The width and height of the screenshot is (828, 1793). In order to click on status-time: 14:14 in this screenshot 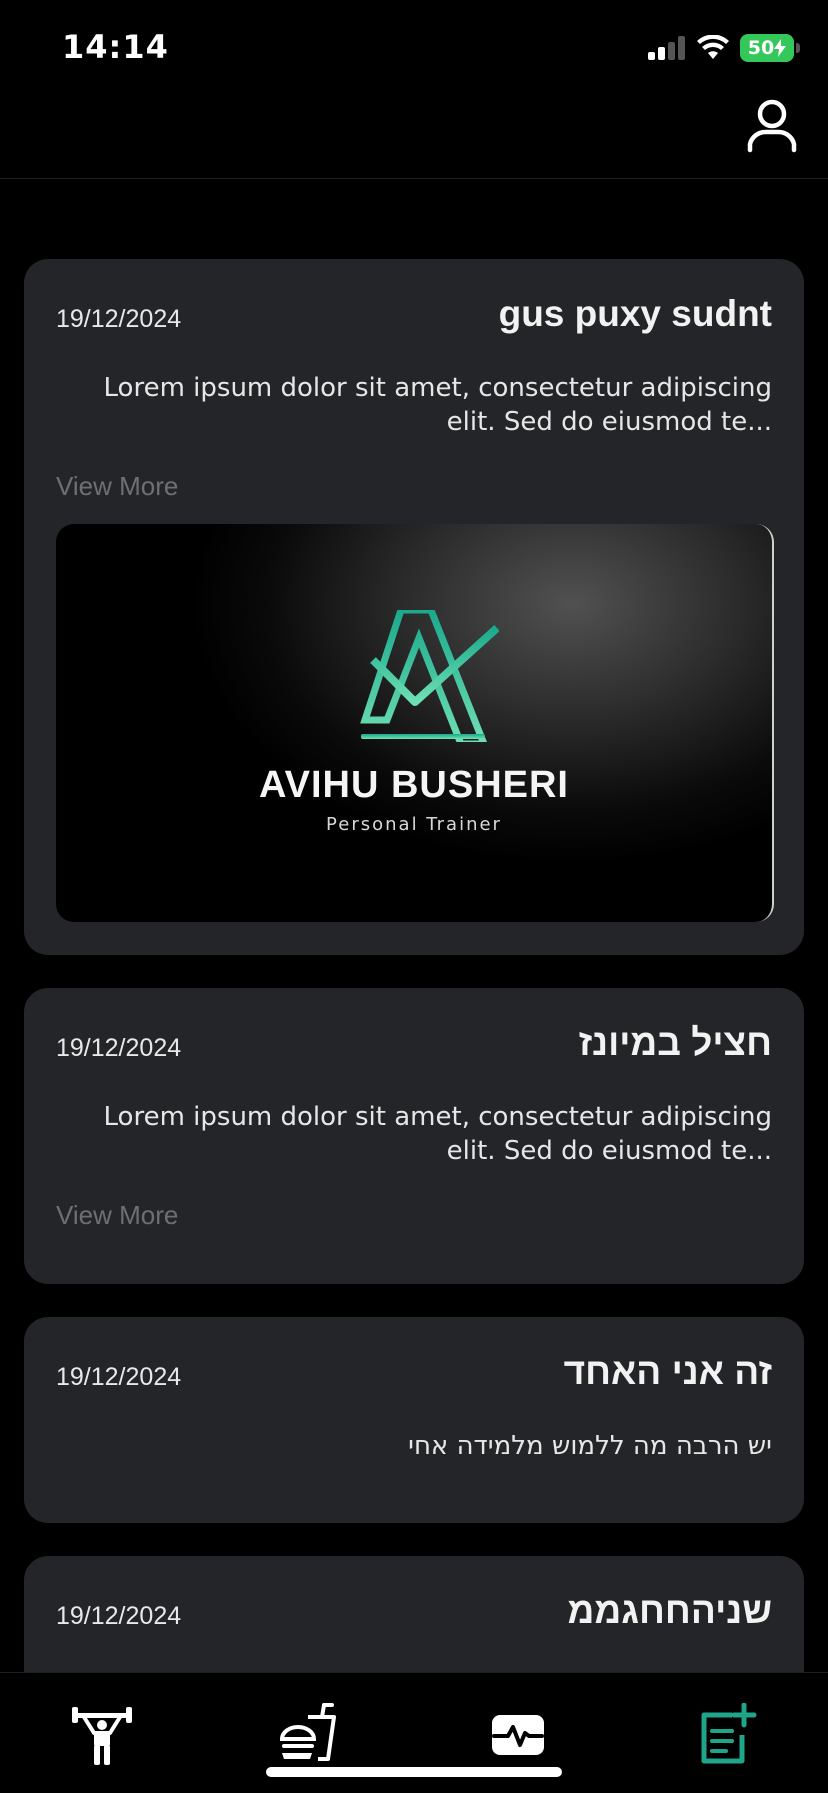, I will do `click(115, 47)`.